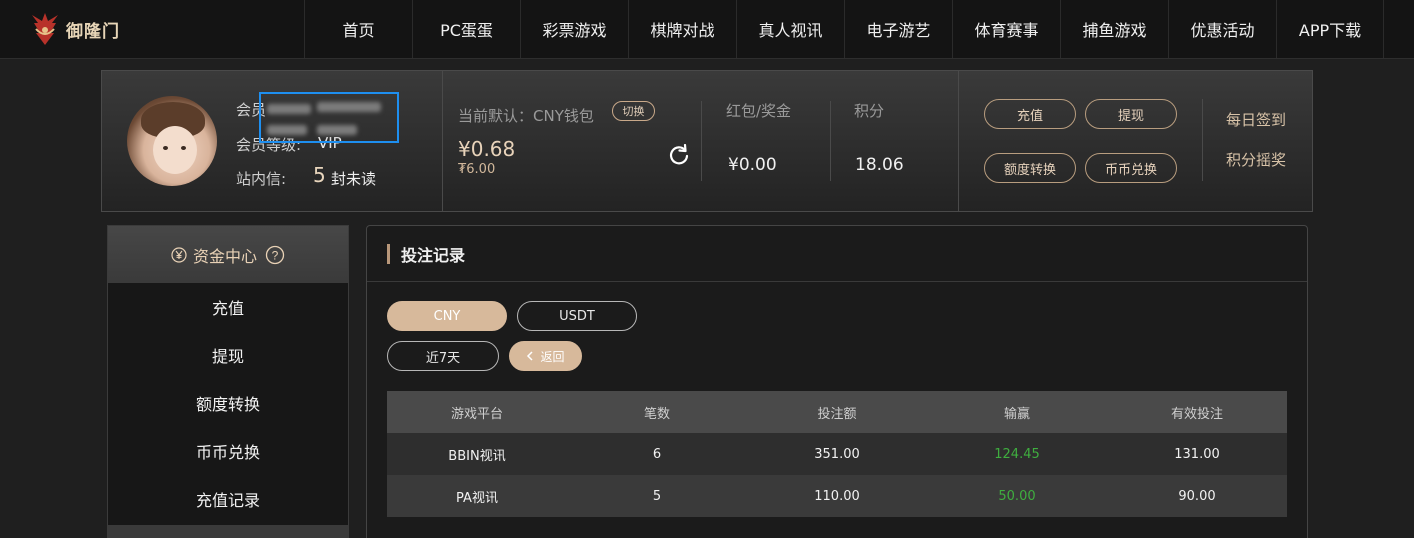 Image resolution: width=1414 pixels, height=538 pixels. Describe the element at coordinates (1256, 159) in the screenshot. I see `points-lottery-link: 积分摇奖` at that location.